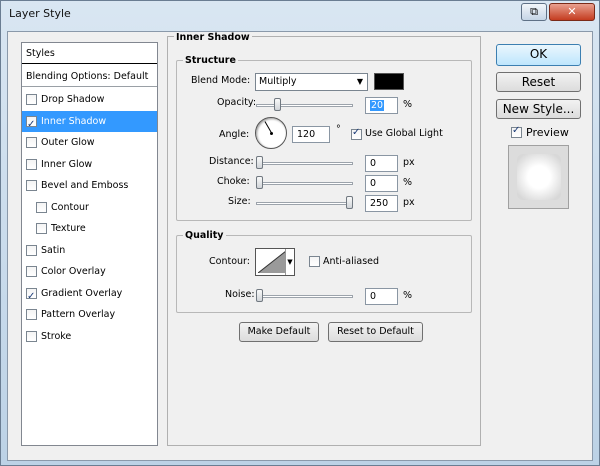  Describe the element at coordinates (381, 183) in the screenshot. I see `choke-field: 0` at that location.